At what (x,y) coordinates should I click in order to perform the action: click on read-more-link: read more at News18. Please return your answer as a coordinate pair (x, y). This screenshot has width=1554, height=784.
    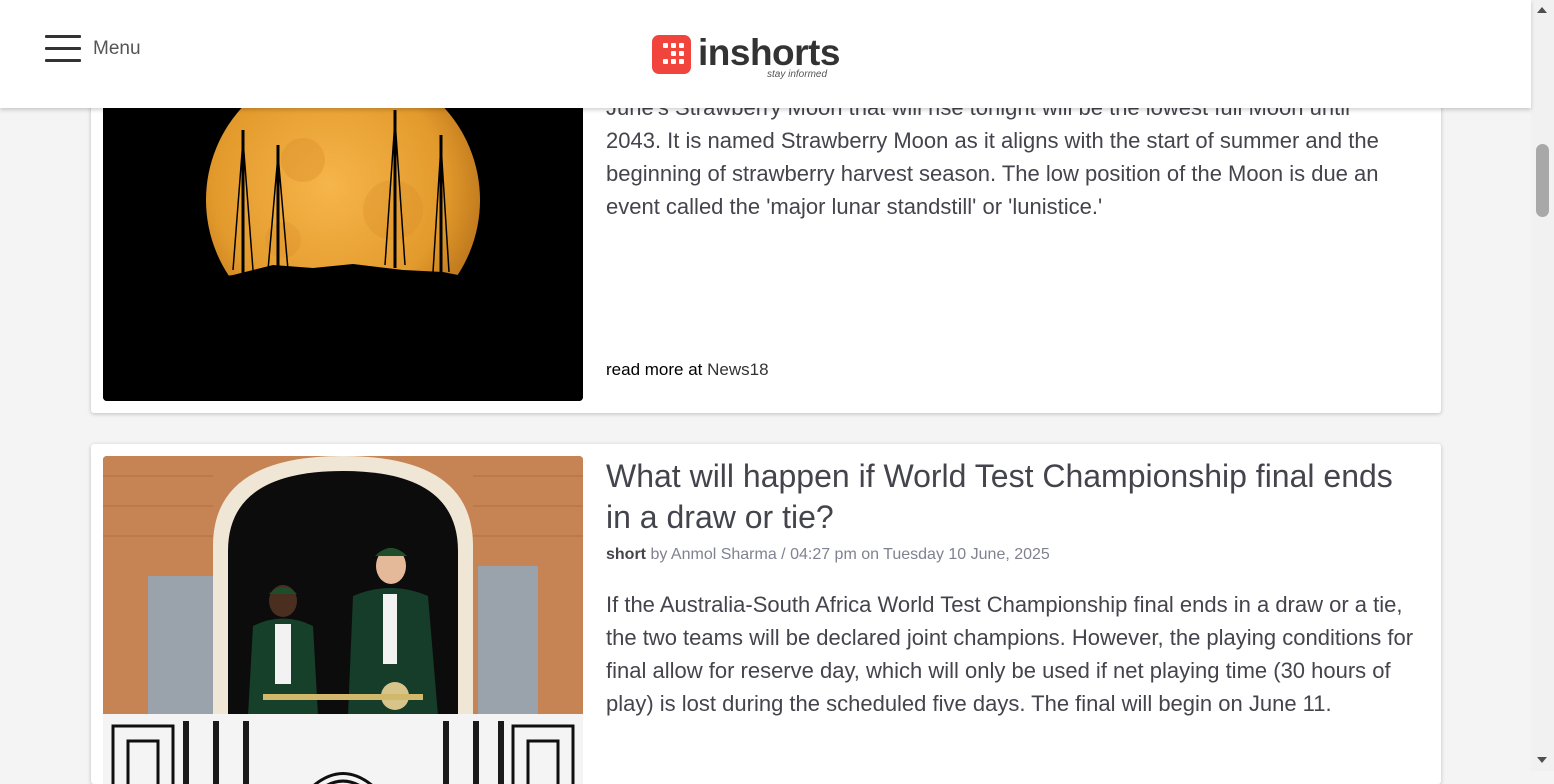
    Looking at the image, I should click on (687, 370).